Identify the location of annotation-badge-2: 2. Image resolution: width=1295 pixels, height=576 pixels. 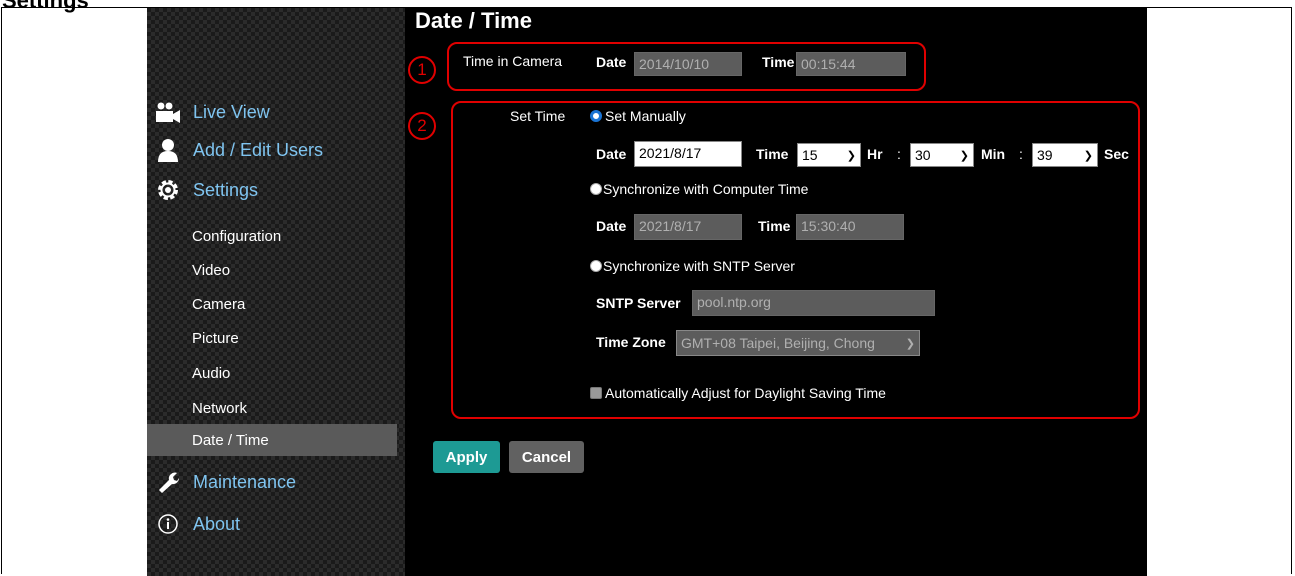
(422, 126).